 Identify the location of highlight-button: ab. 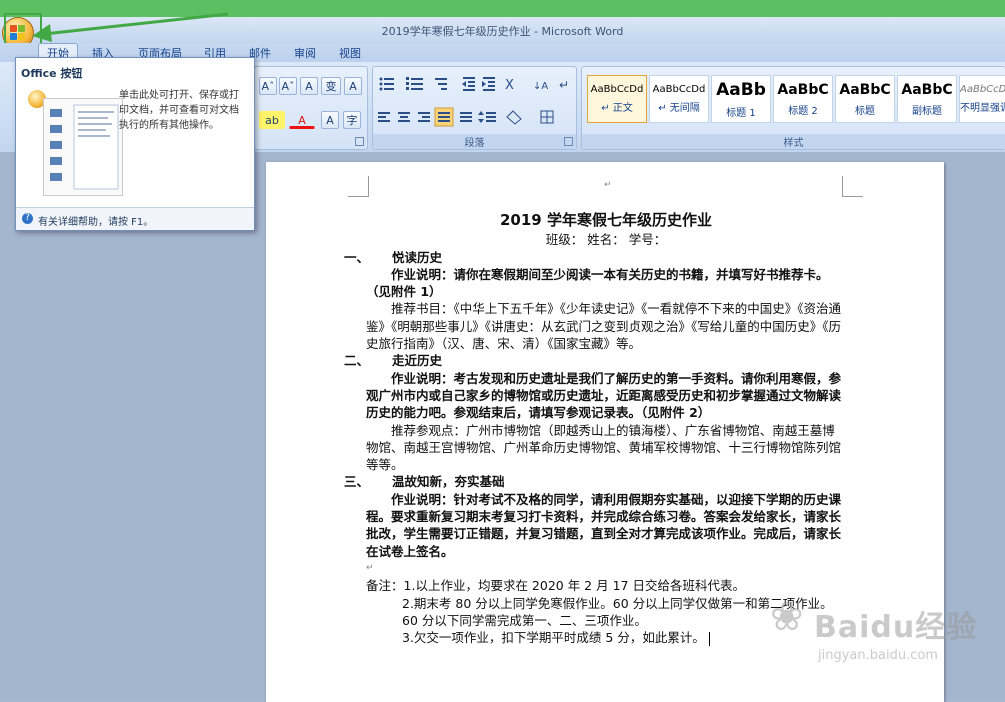
(272, 120).